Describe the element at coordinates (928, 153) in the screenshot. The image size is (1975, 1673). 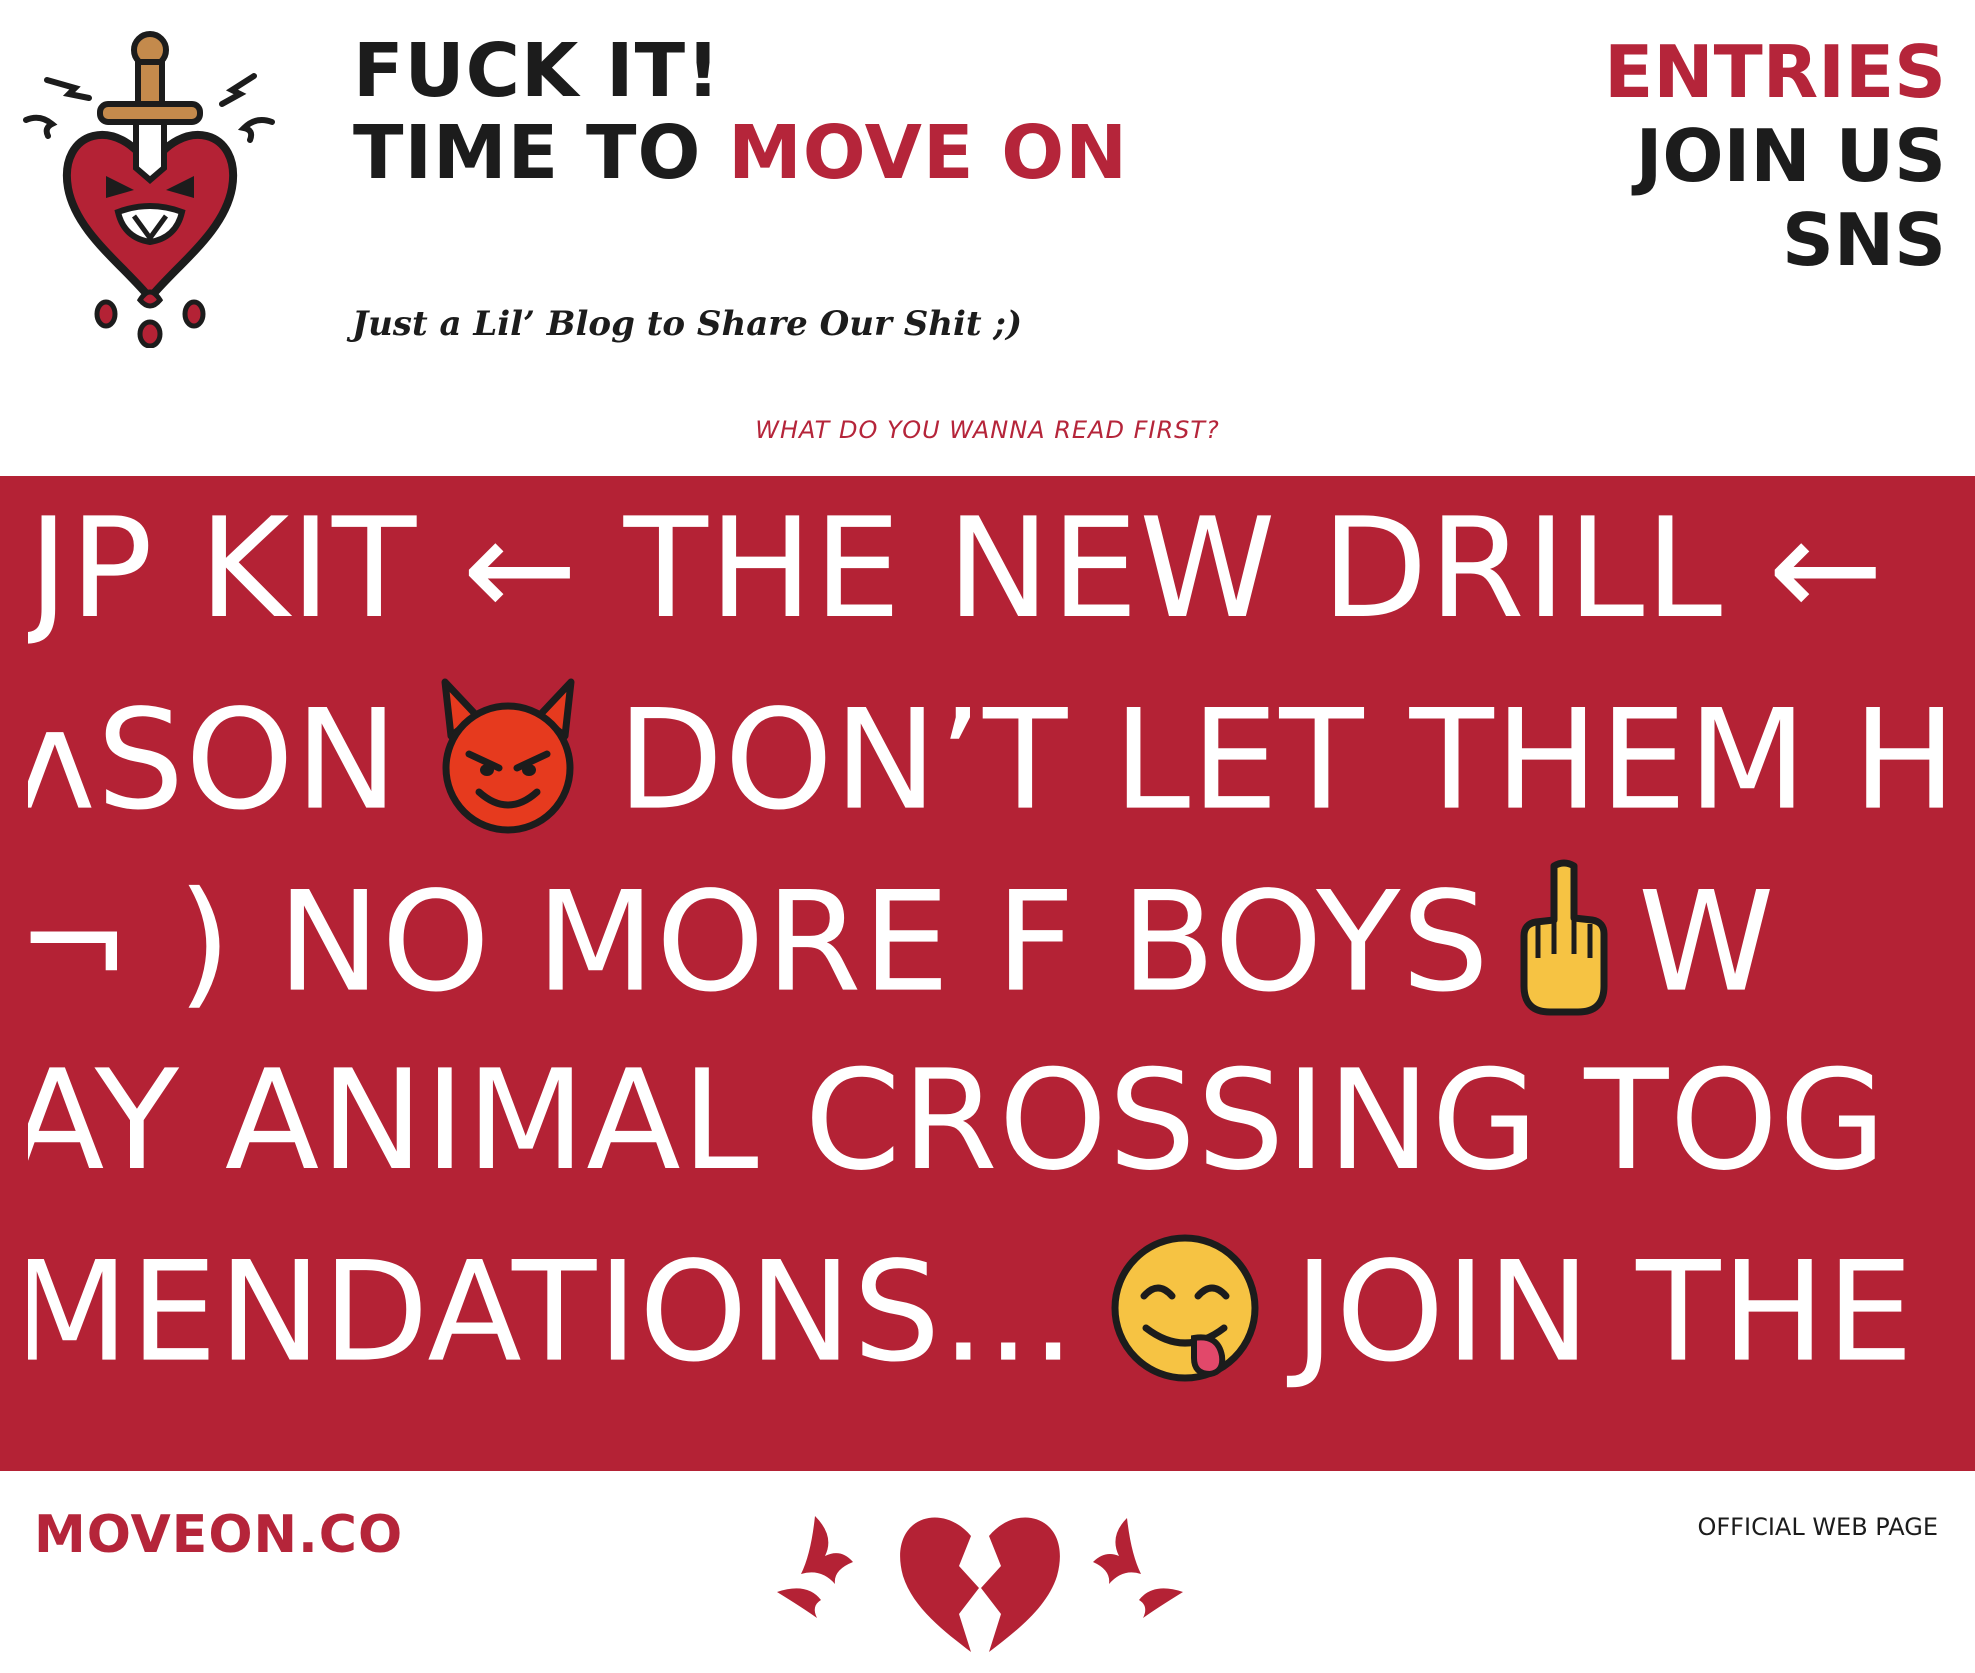
I see `title-line-2-accent: MOVE ON` at that location.